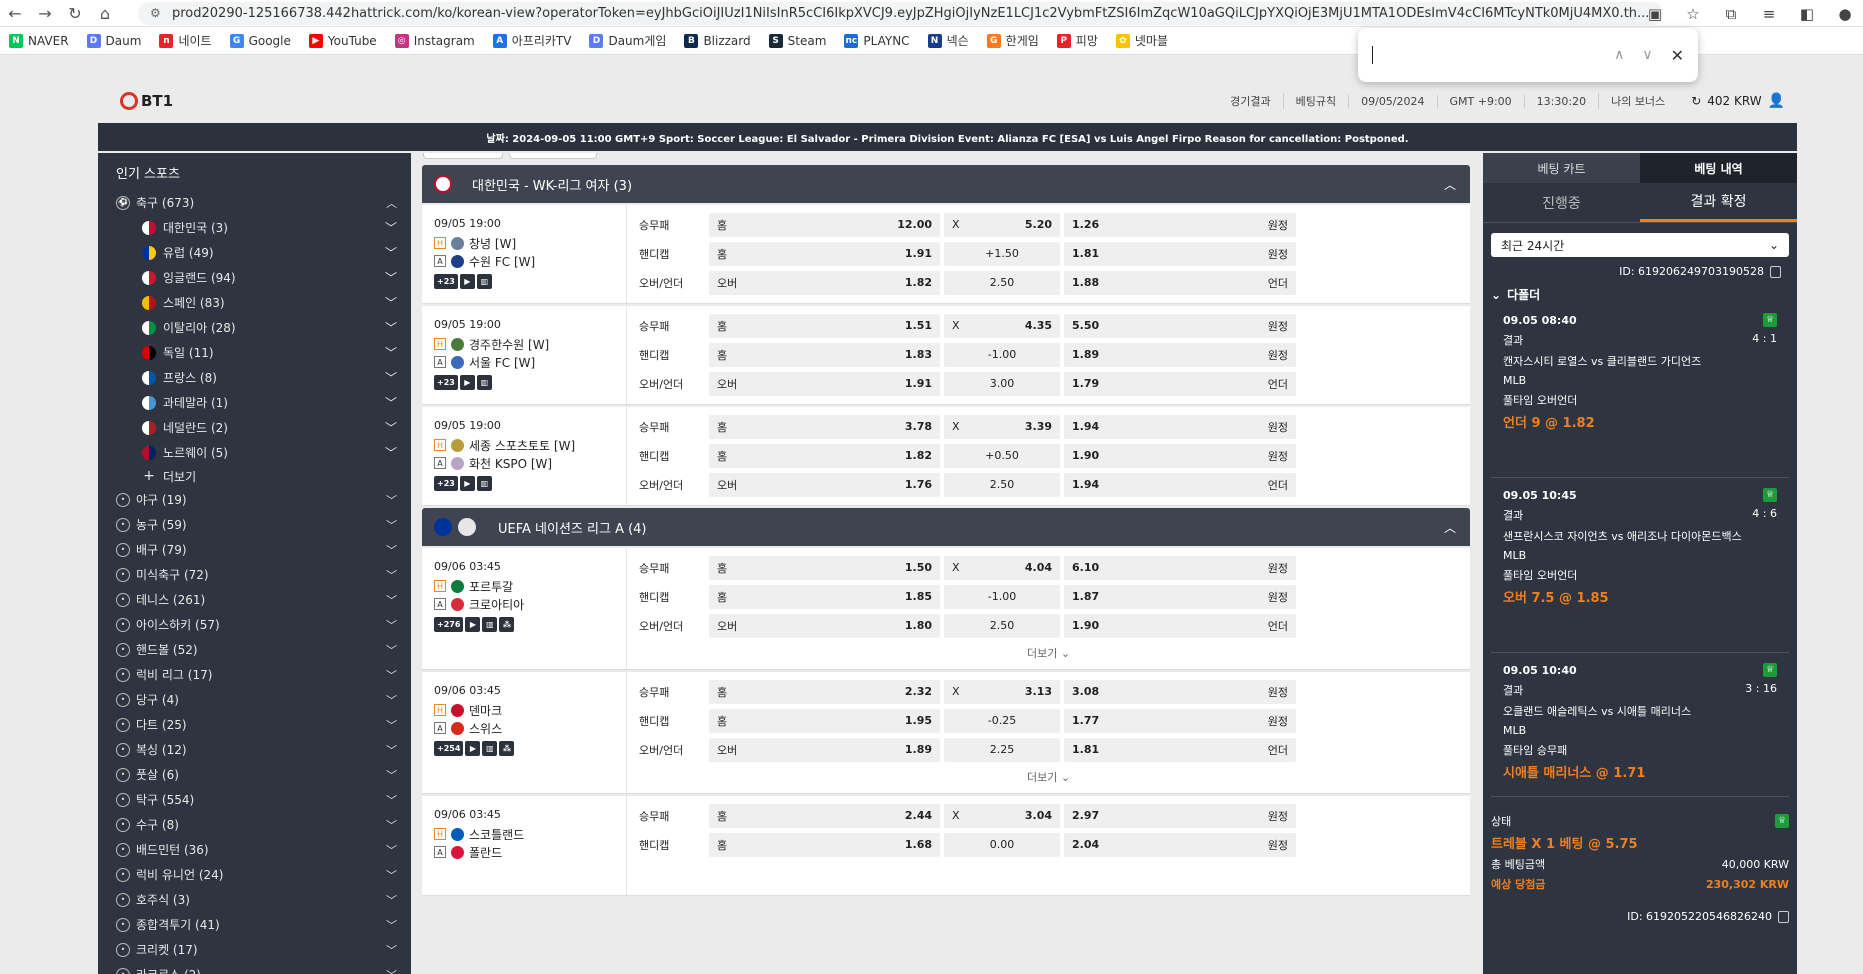  I want to click on sidebar-item-sport: • 핸드볼 (52) ﹀, so click(254, 649).